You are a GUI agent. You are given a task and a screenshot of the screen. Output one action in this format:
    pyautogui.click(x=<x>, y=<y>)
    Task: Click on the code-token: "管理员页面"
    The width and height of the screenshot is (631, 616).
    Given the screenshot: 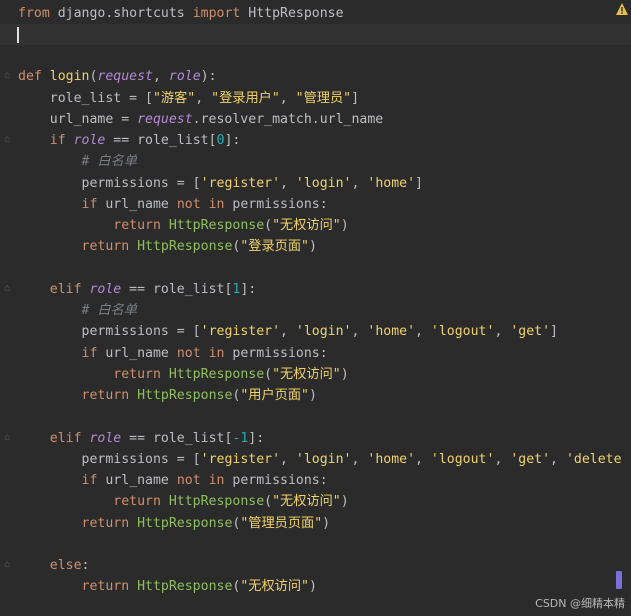 What is the action you would take?
    pyautogui.click(x=281, y=523)
    